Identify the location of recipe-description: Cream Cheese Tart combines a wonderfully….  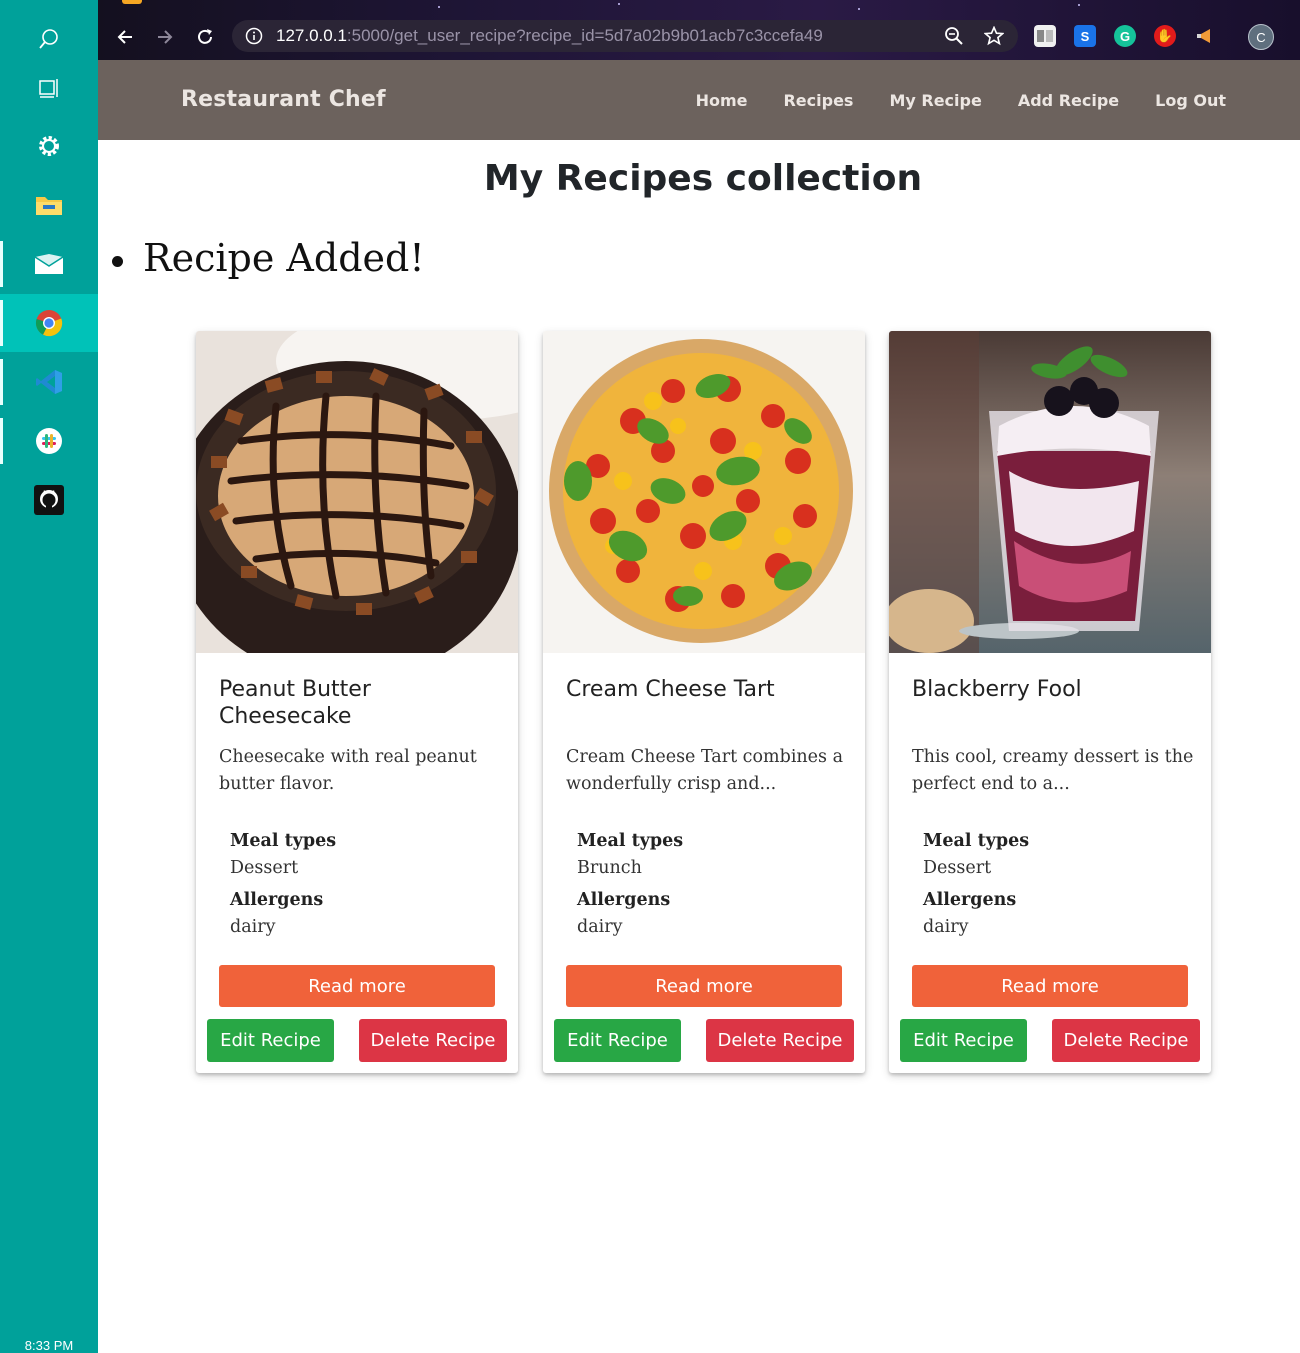
(705, 770).